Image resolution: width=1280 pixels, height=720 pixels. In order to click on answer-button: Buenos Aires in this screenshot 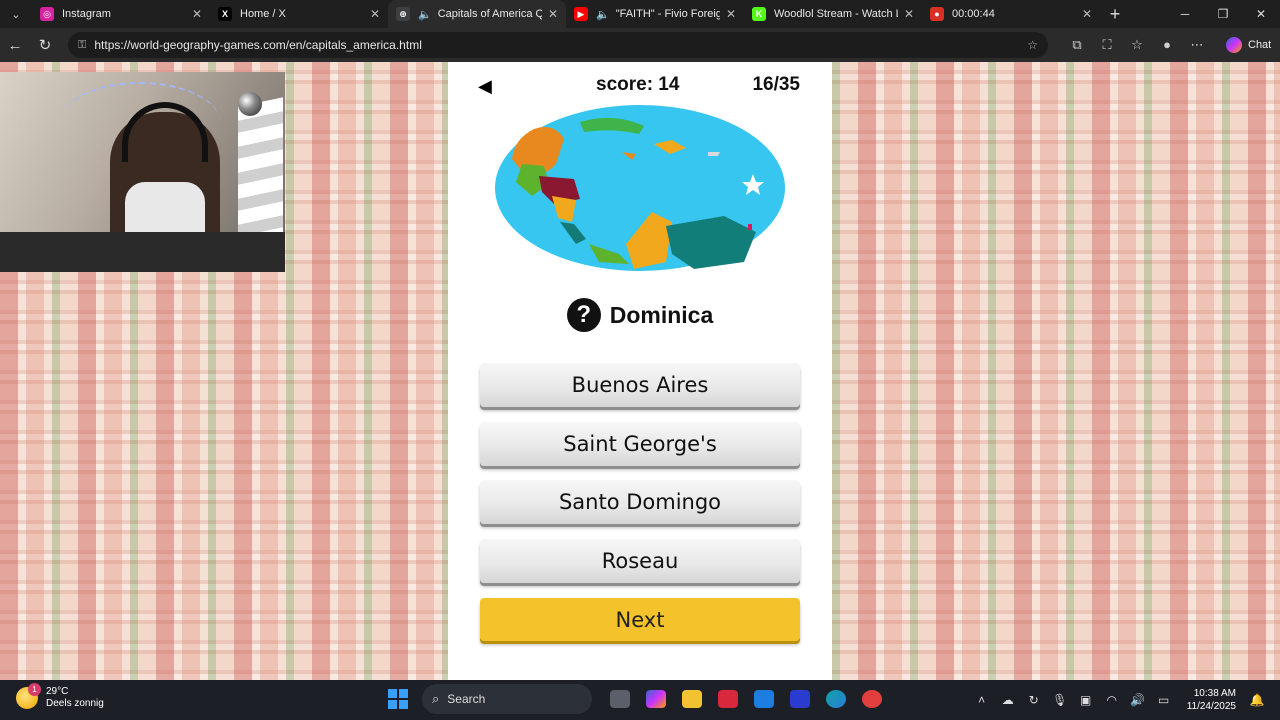, I will do `click(640, 385)`.